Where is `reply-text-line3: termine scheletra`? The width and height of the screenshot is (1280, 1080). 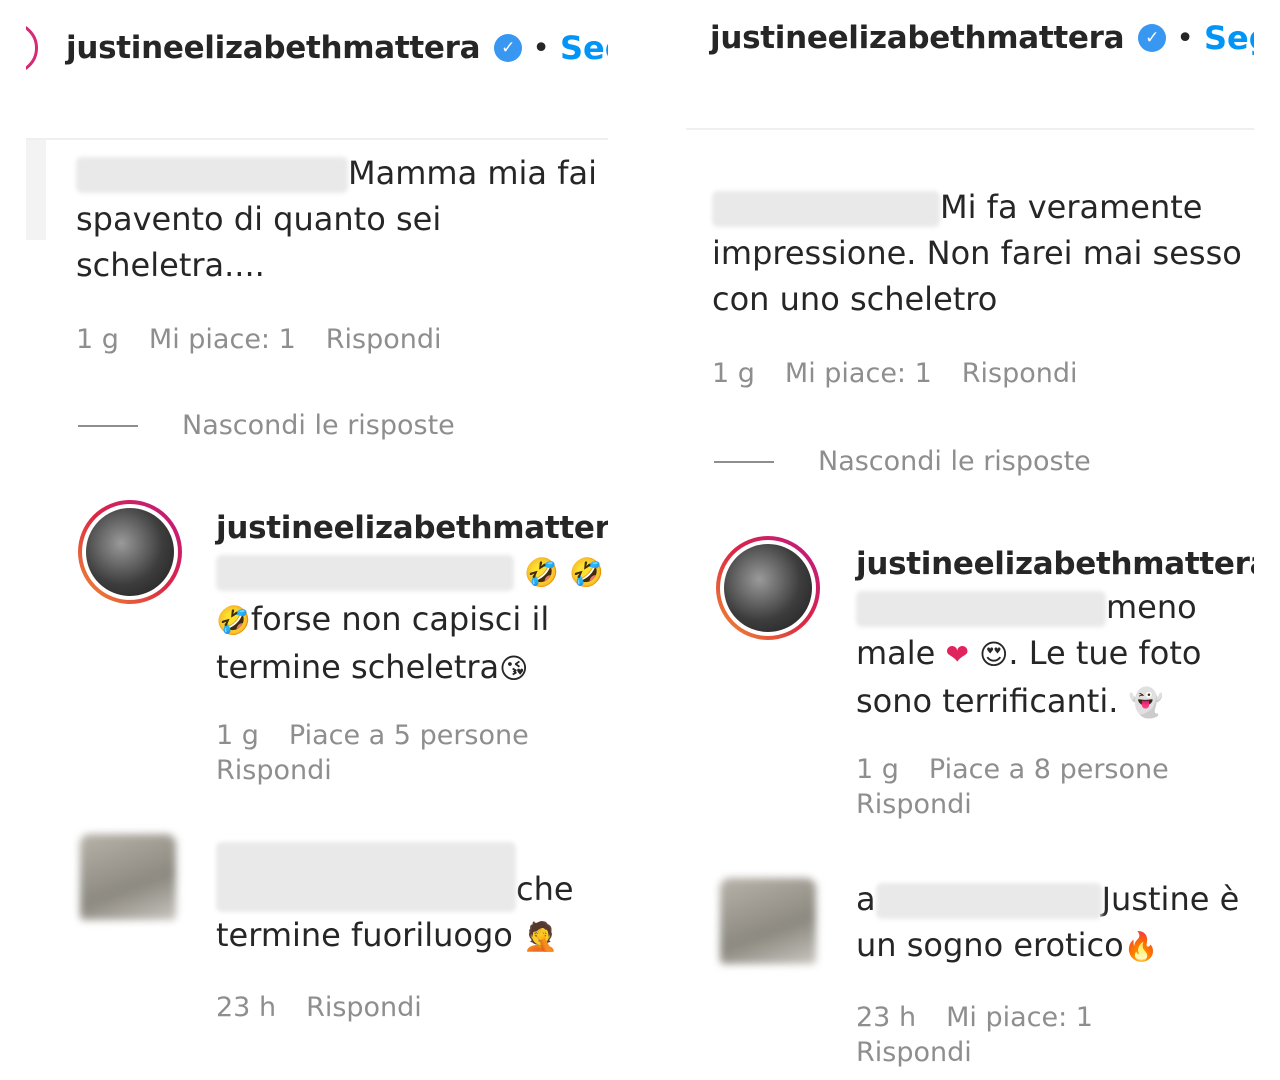
reply-text-line3: termine scheletra is located at coordinates (358, 667).